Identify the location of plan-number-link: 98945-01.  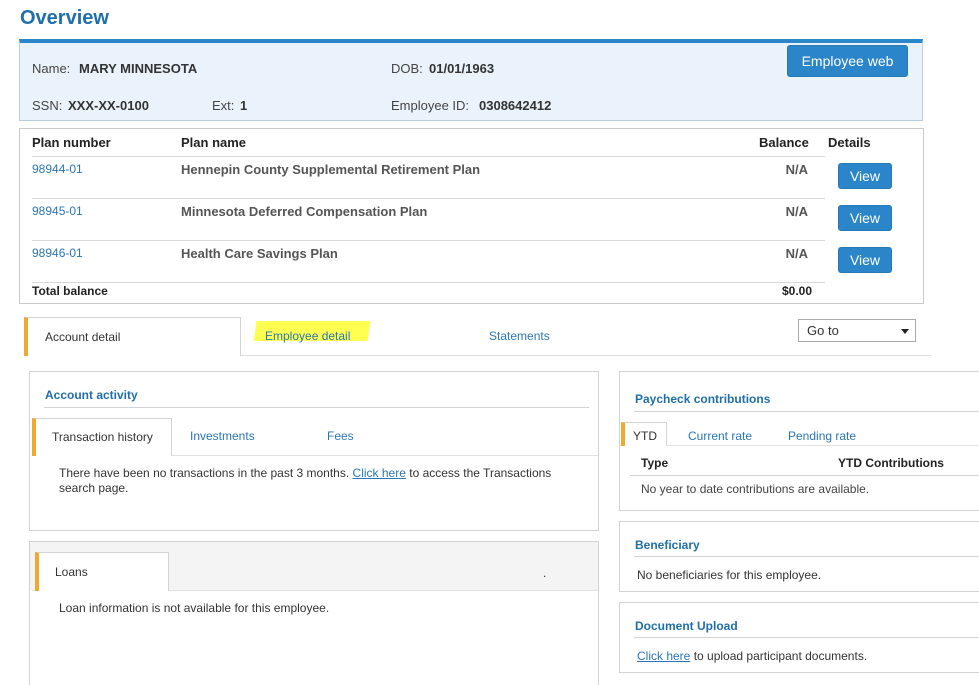
(57, 211).